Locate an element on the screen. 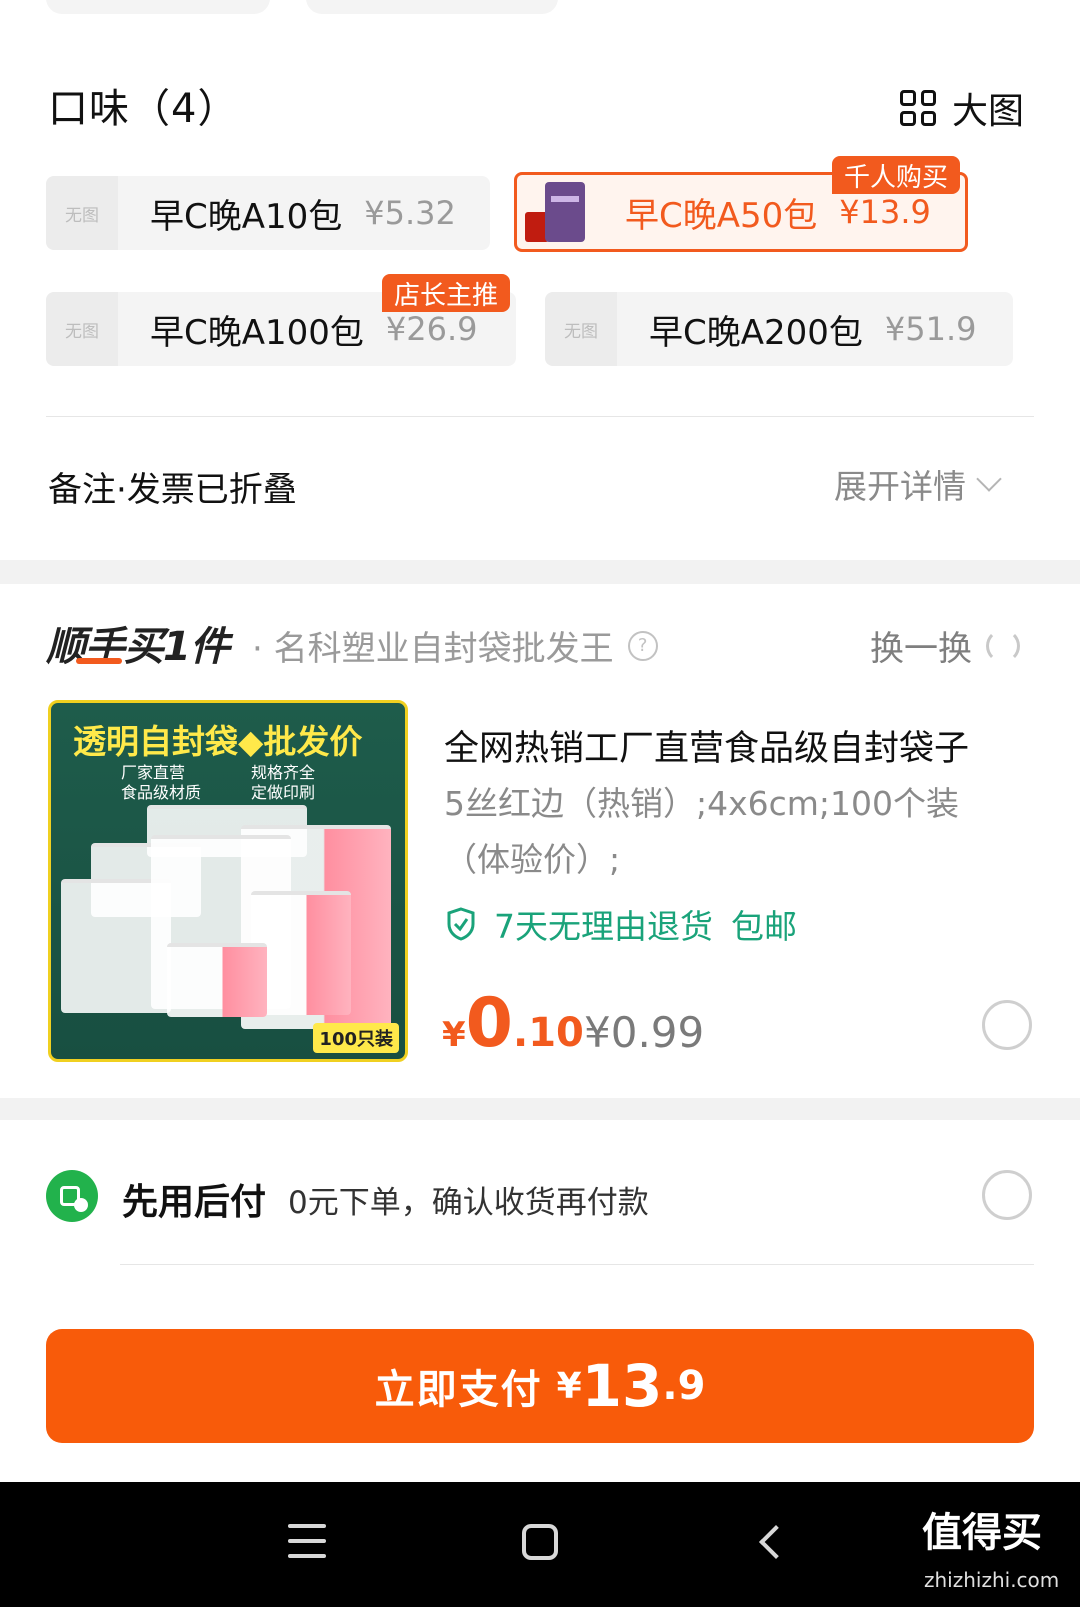 This screenshot has width=1080, height=1607. option-price: ¥5.32 is located at coordinates (410, 213).